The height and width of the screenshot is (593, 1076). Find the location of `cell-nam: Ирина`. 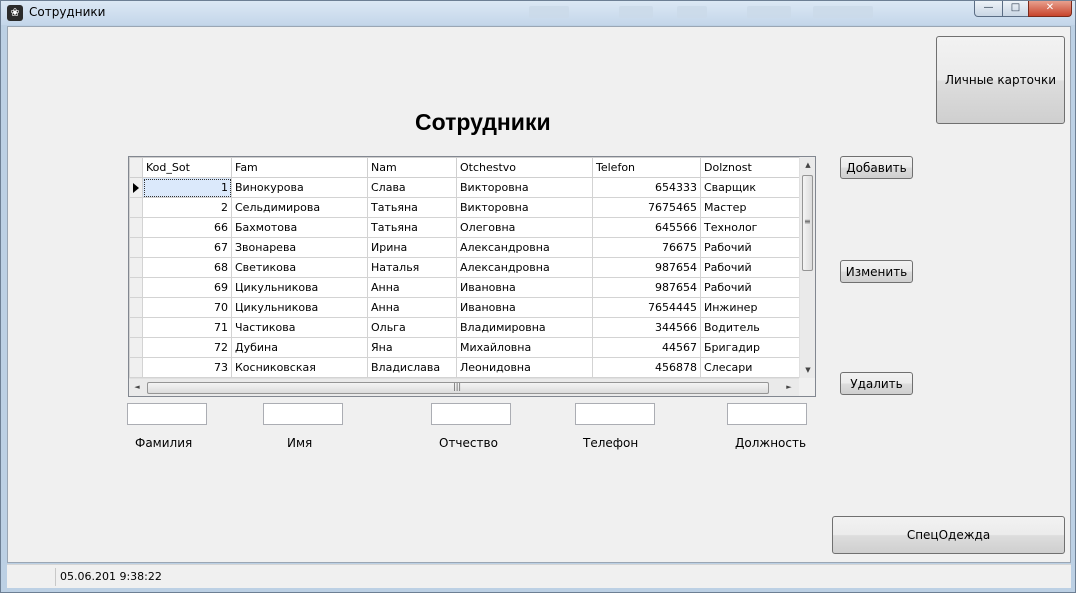

cell-nam: Ирина is located at coordinates (412, 247).